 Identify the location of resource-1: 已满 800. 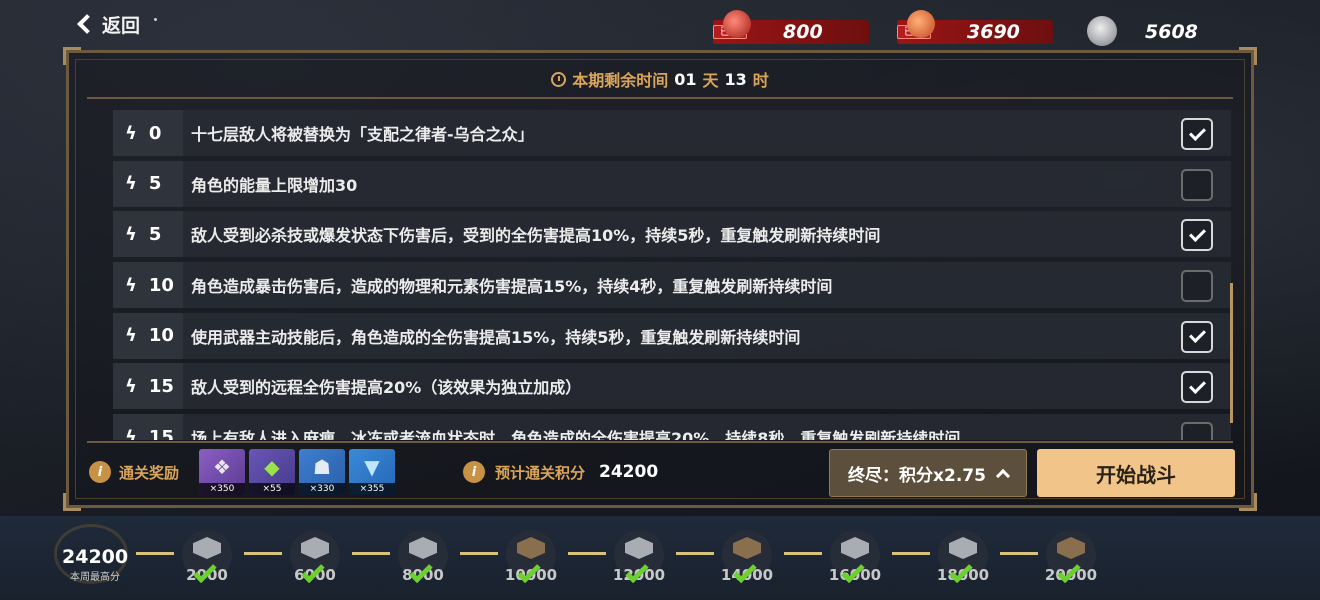
(791, 27).